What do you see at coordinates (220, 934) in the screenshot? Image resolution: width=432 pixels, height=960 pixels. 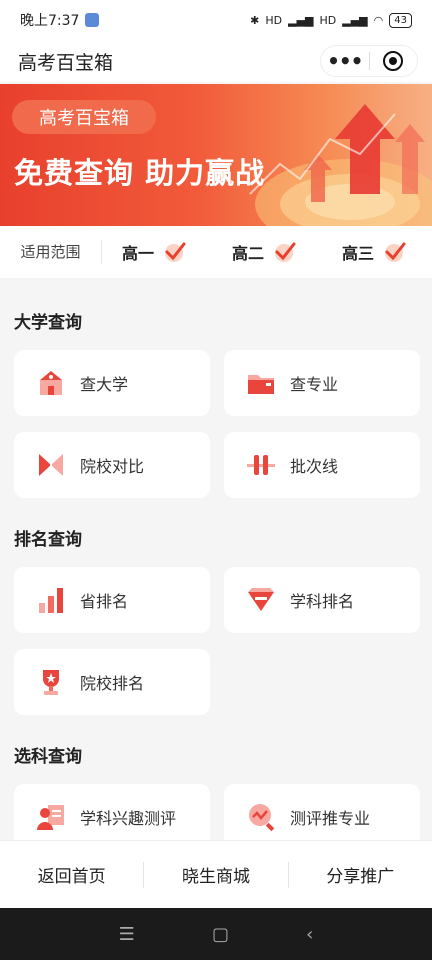 I see `home-square-icon: ▢` at bounding box center [220, 934].